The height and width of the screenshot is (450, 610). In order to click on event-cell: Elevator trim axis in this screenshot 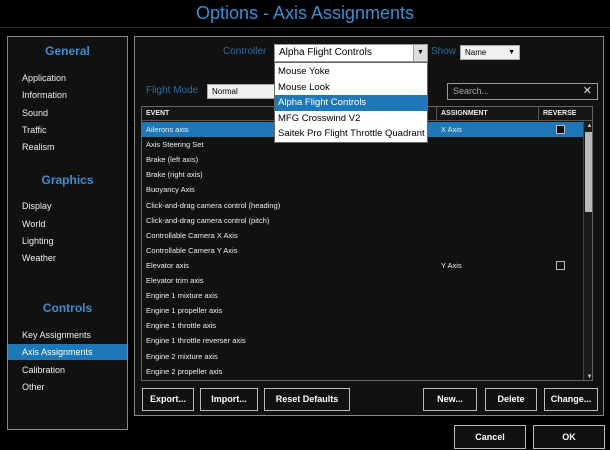, I will do `click(175, 280)`.